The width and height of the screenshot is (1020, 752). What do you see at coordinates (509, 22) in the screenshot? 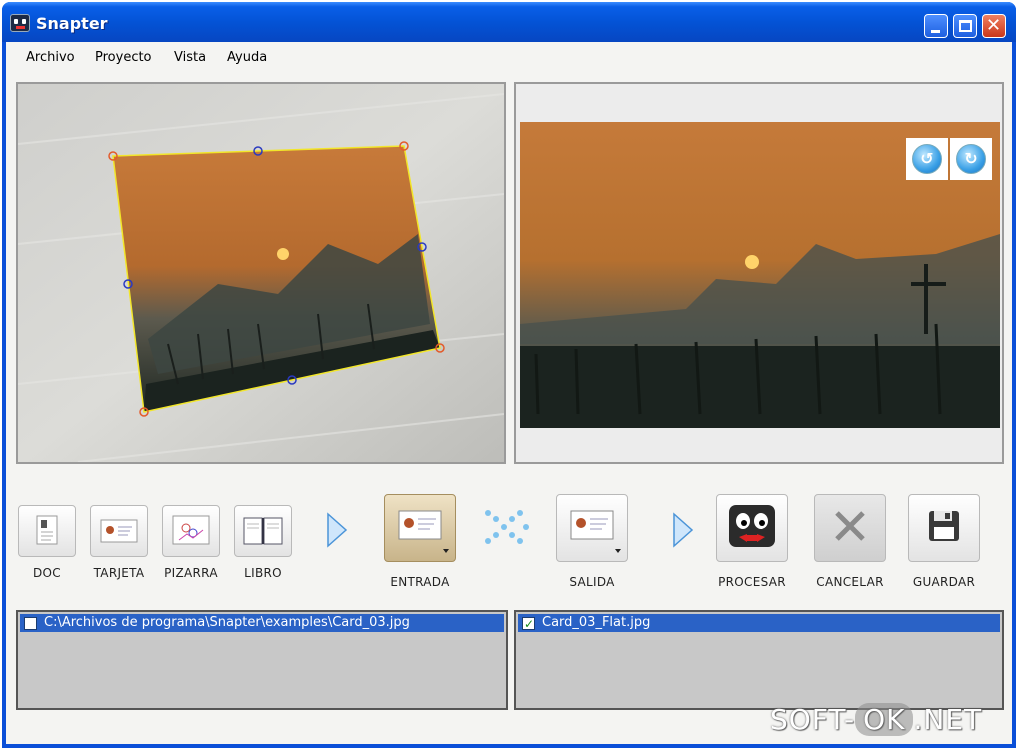
I see `title-bar: Snapter ✕` at bounding box center [509, 22].